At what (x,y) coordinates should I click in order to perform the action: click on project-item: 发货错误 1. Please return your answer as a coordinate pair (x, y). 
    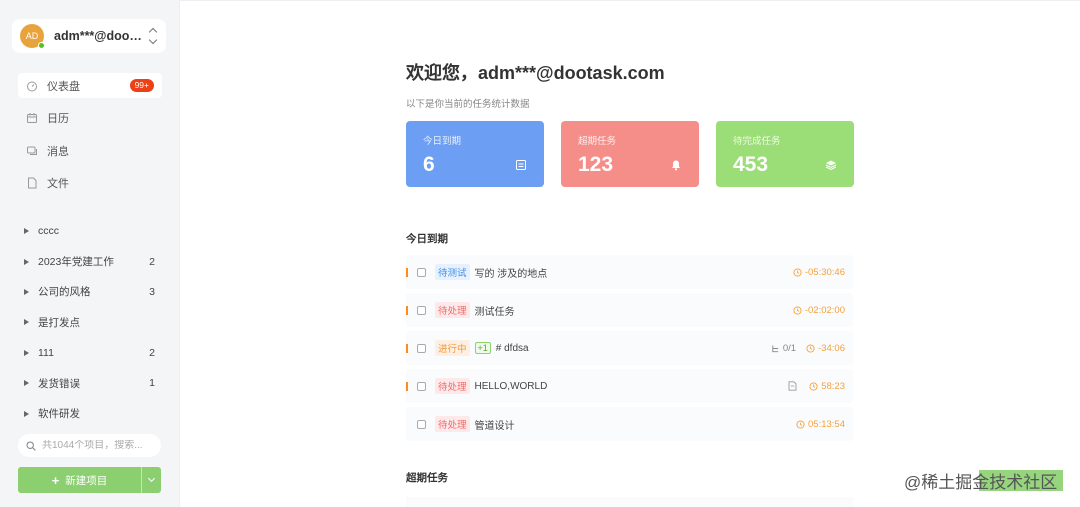
    Looking at the image, I should click on (90, 383).